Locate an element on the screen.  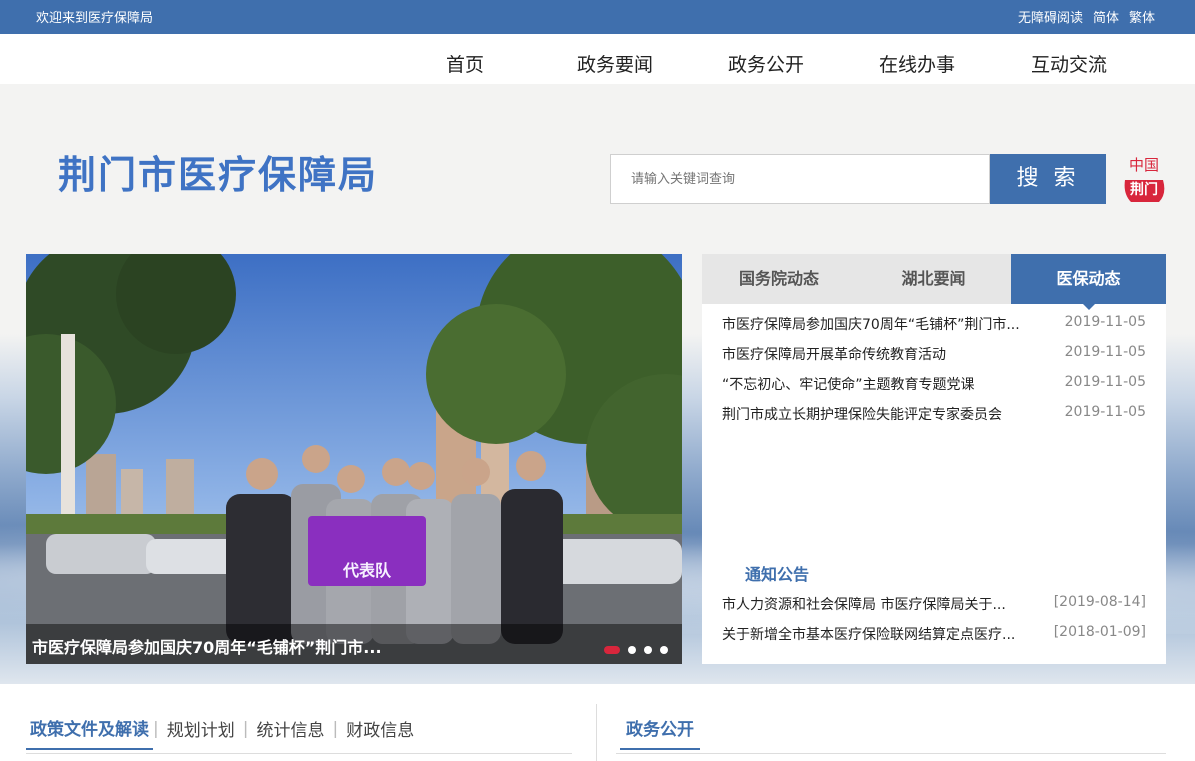
search-box is located at coordinates (800, 179).